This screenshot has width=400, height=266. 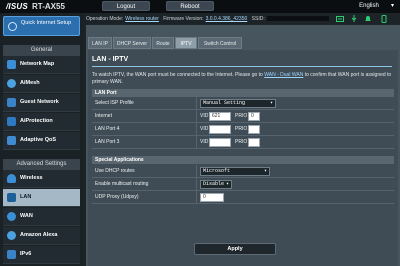 I want to click on multicast-value: Disable, so click(x=214, y=184).